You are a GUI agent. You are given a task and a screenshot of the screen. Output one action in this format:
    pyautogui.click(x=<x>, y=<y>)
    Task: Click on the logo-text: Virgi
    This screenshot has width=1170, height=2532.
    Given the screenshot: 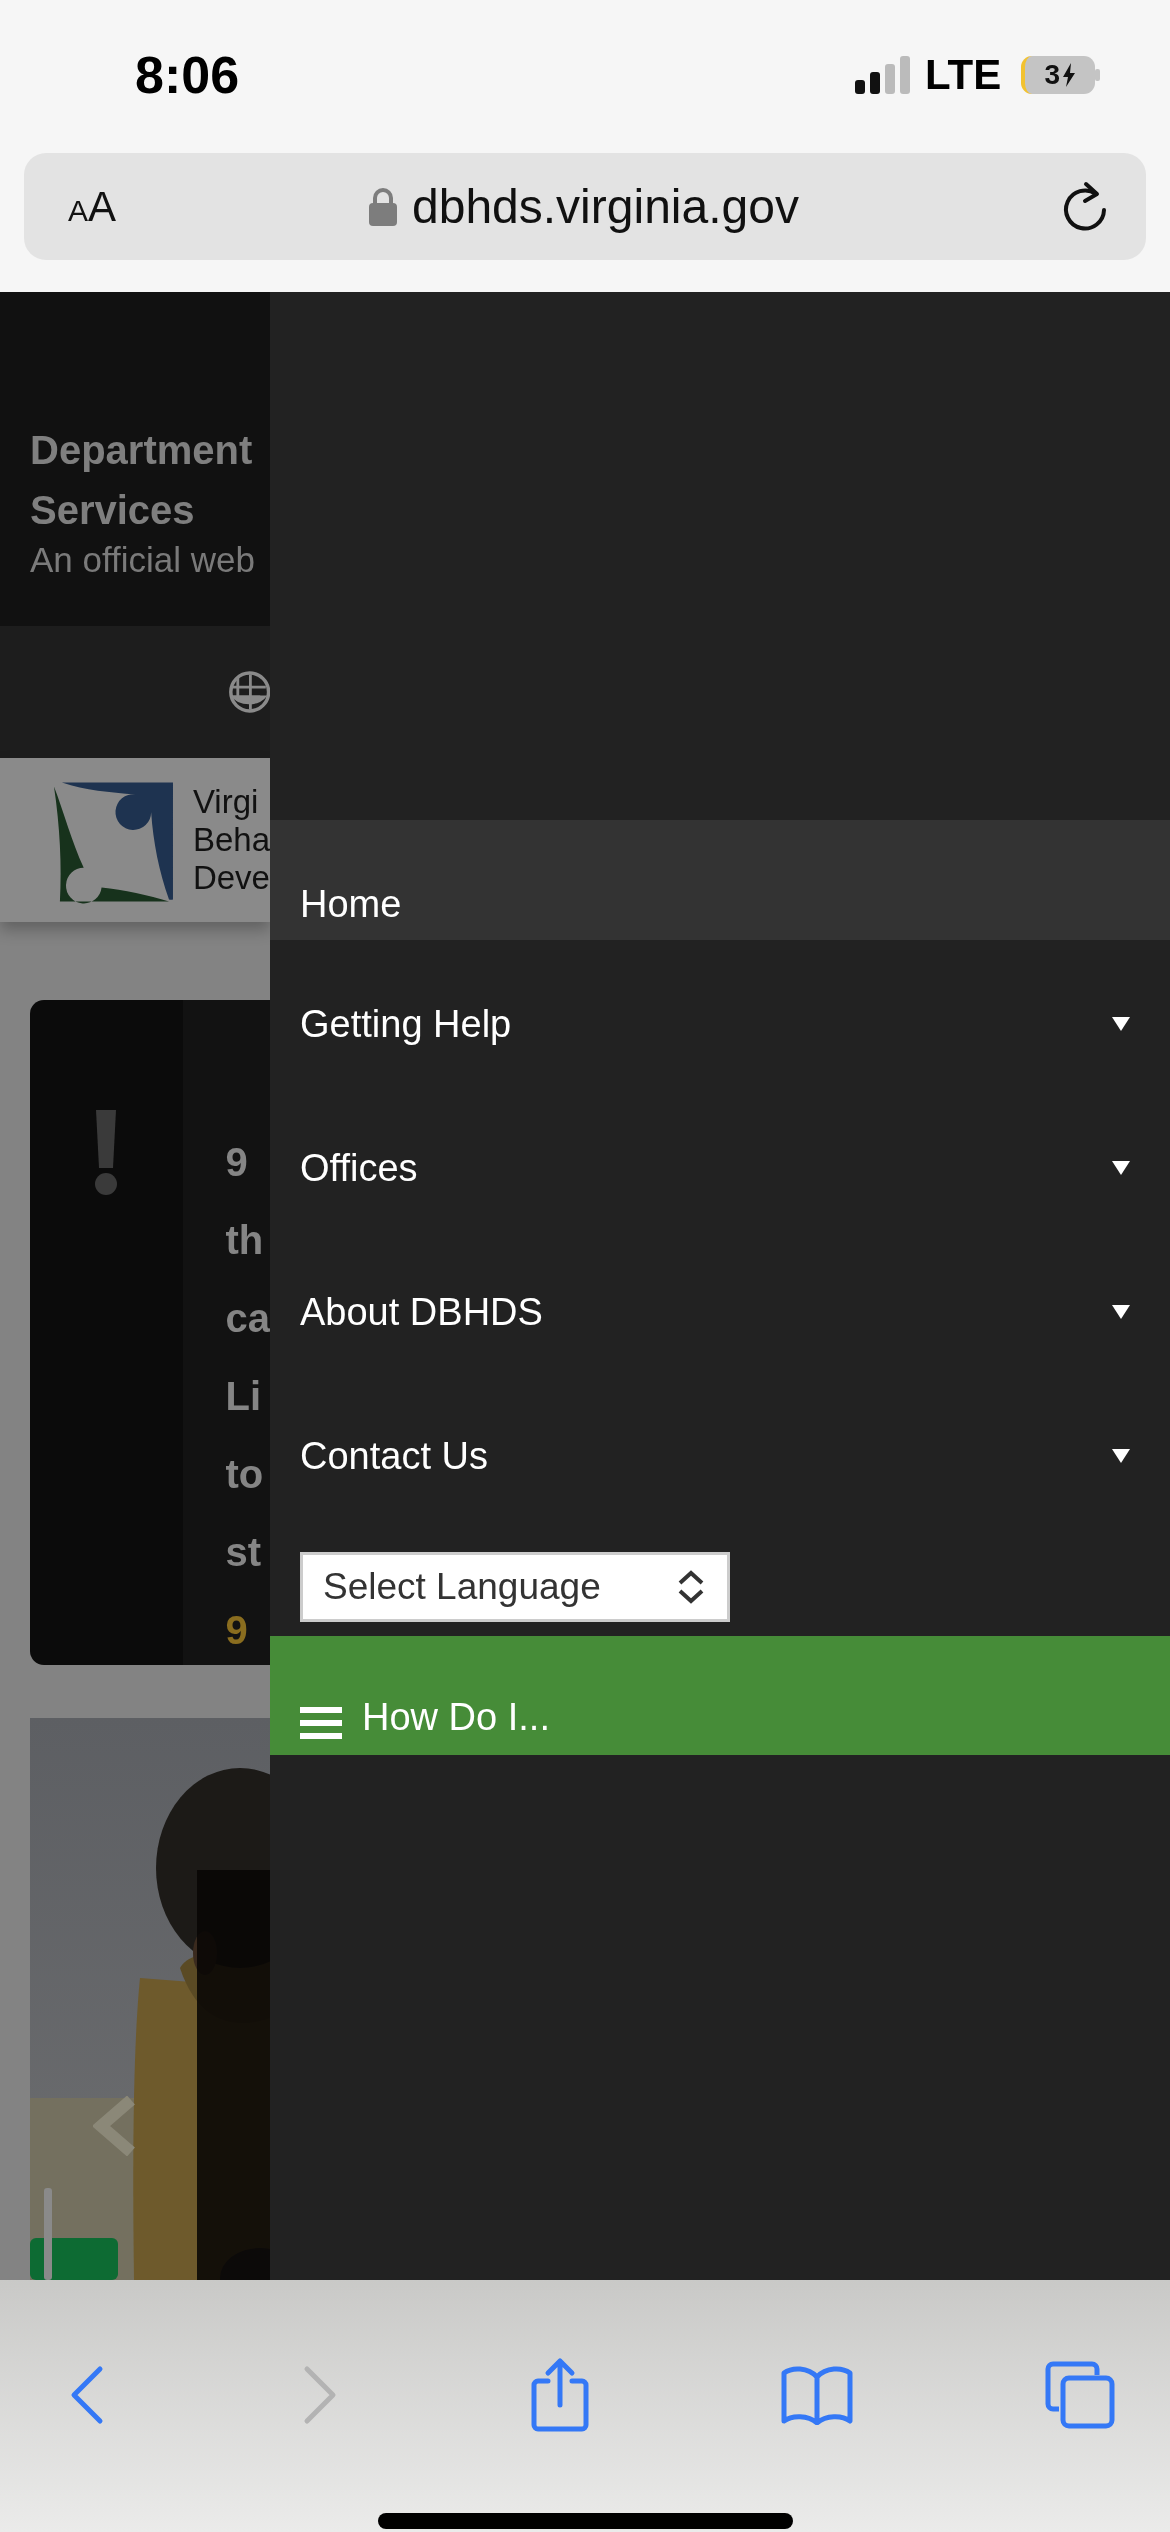 What is the action you would take?
    pyautogui.click(x=226, y=802)
    